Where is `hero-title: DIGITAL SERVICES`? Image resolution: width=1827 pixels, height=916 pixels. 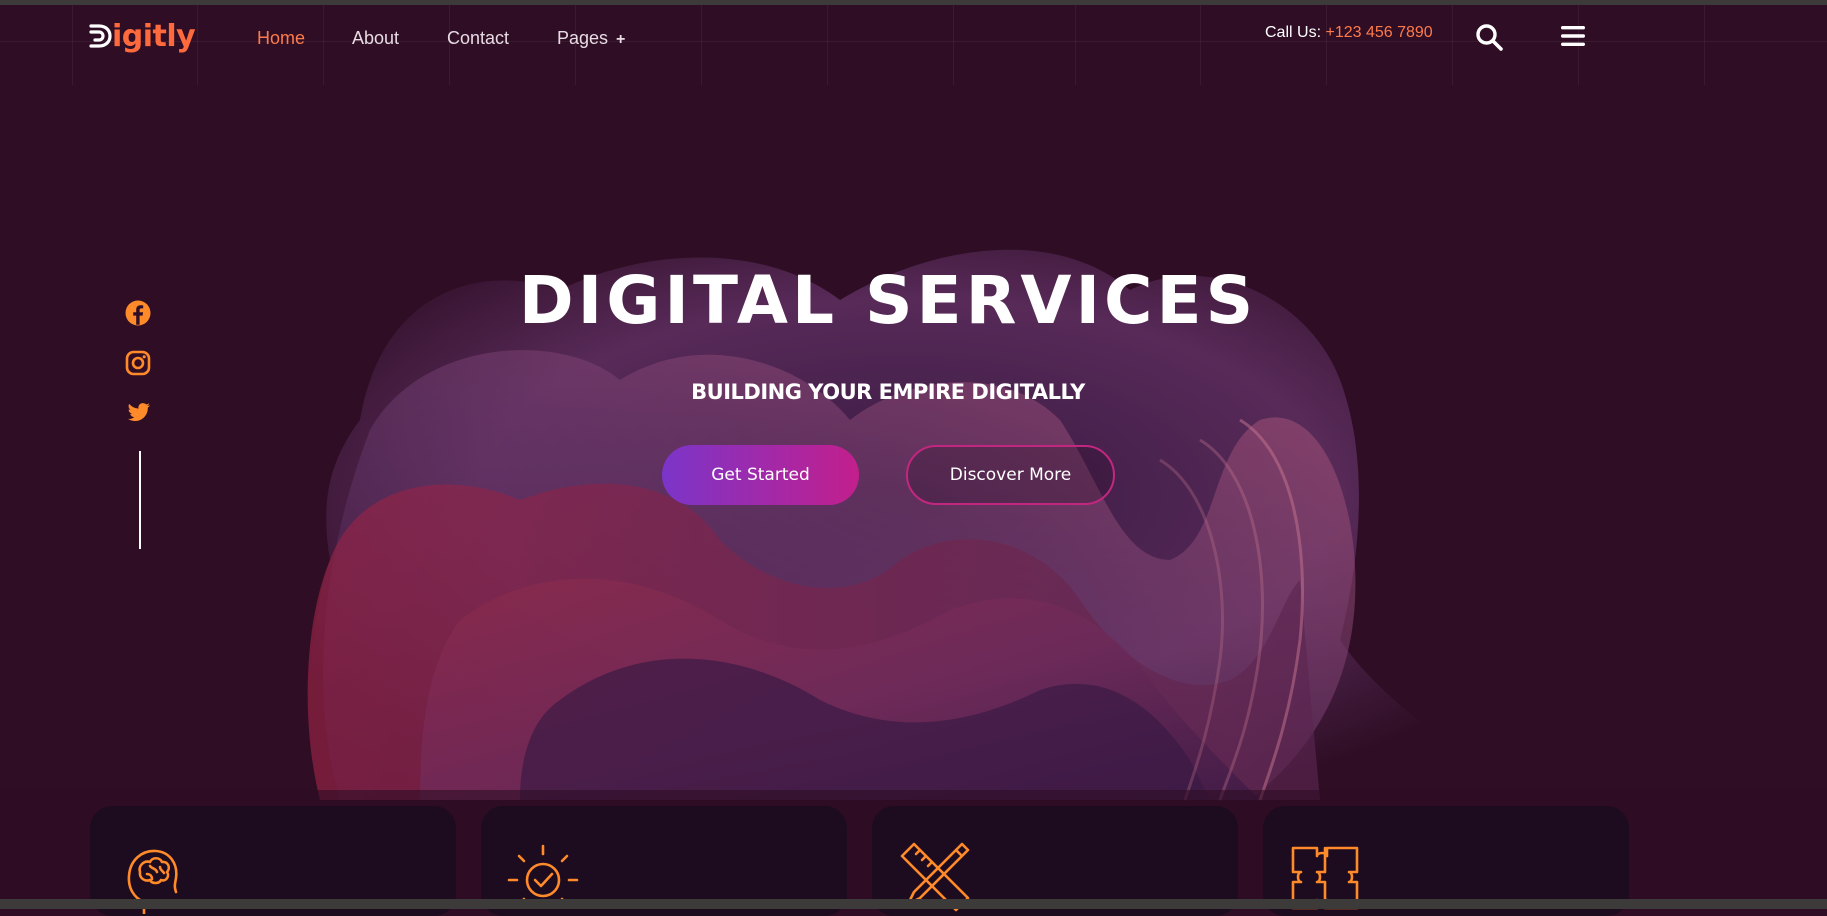 hero-title: DIGITAL SERVICES is located at coordinates (888, 300).